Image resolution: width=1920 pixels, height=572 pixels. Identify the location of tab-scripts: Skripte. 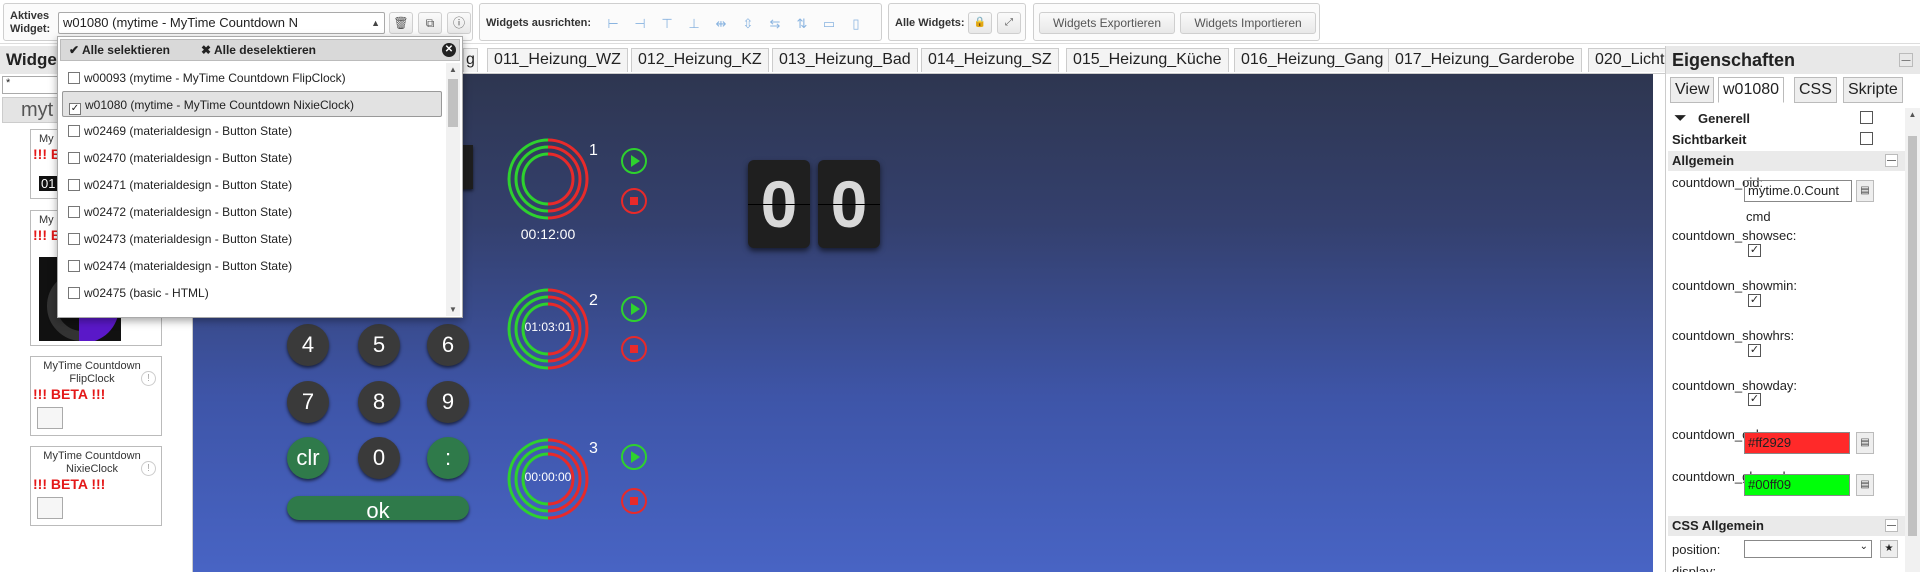
(1873, 90).